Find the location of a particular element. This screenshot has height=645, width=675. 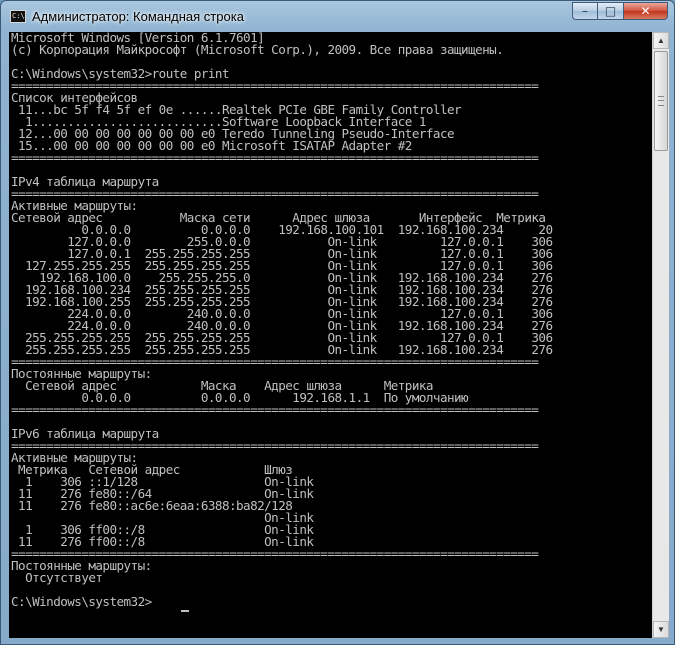

console-line: Отсутствует is located at coordinates (57, 577).